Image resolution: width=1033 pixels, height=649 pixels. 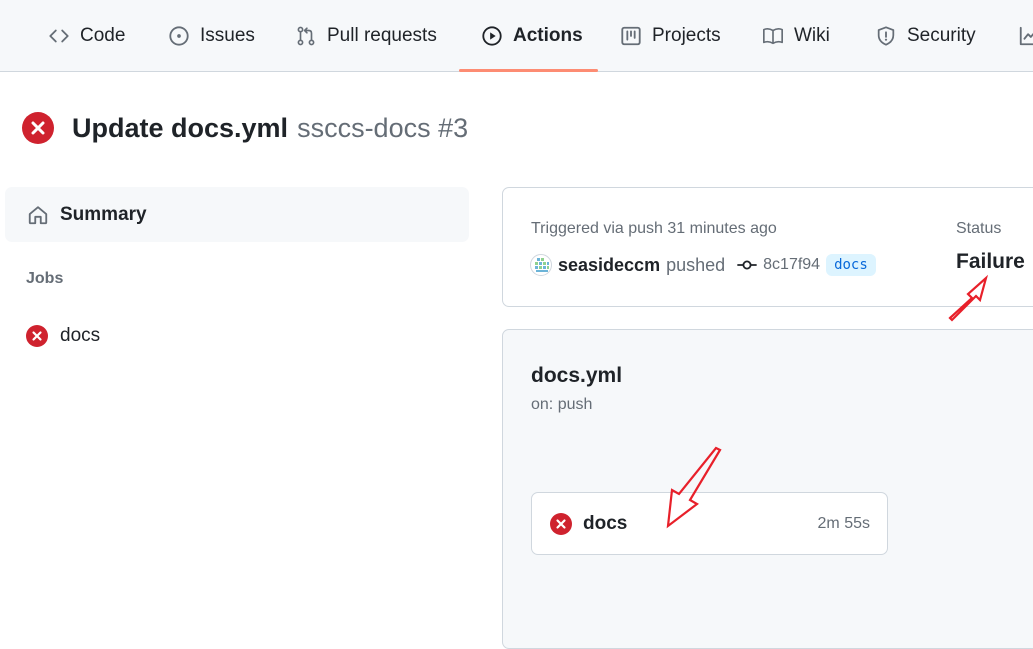 I want to click on home-icon, so click(x=38, y=214).